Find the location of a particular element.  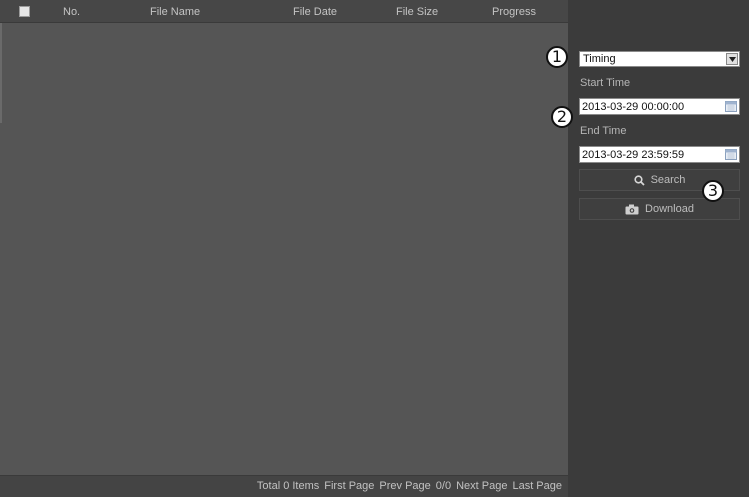

next-page-link: Next Page is located at coordinates (481, 486).